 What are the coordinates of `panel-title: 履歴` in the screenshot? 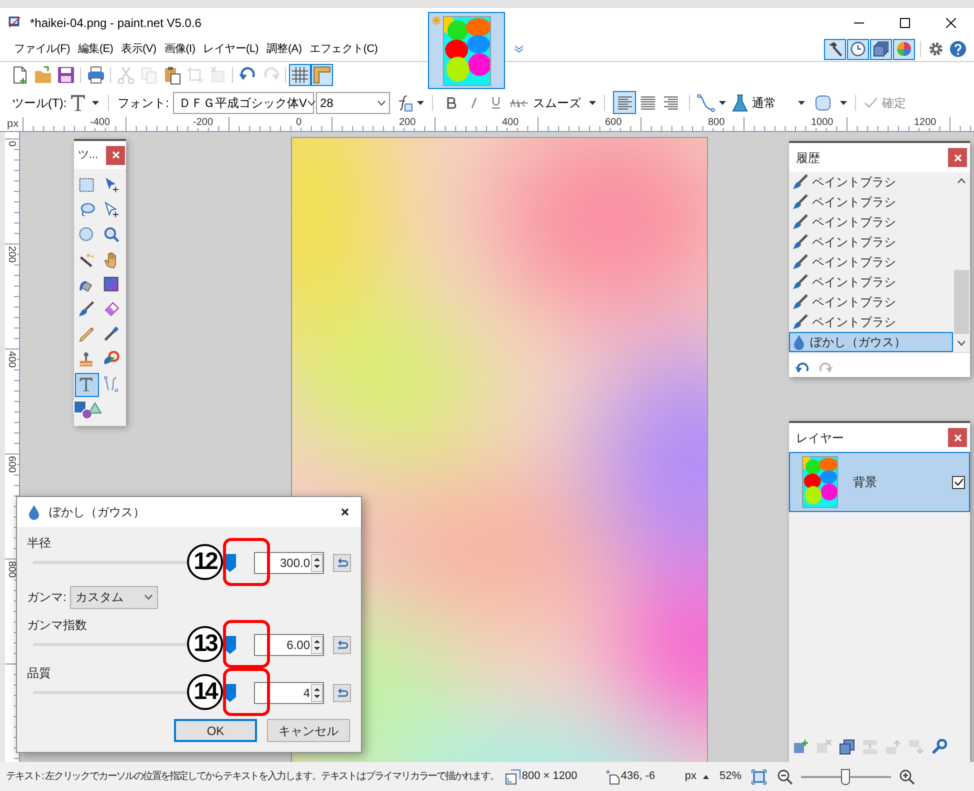 It's located at (808, 158).